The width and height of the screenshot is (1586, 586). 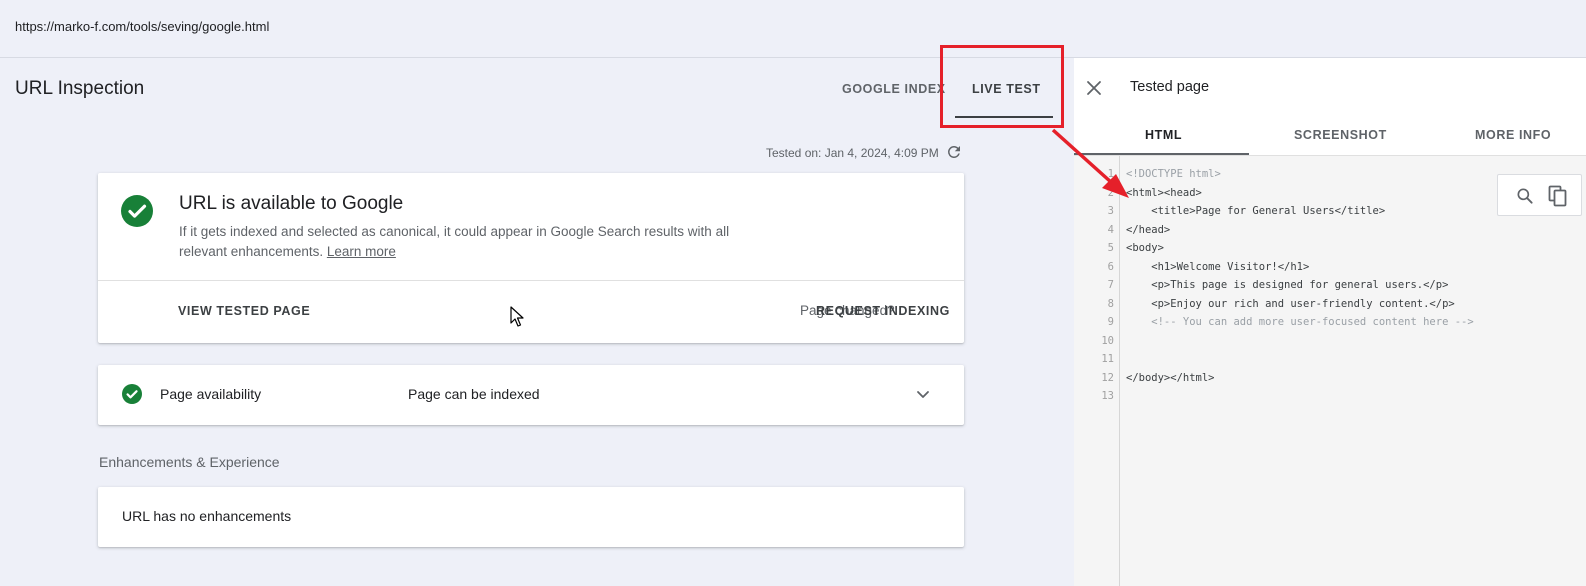 What do you see at coordinates (1110, 229) in the screenshot?
I see `line-number: 4` at bounding box center [1110, 229].